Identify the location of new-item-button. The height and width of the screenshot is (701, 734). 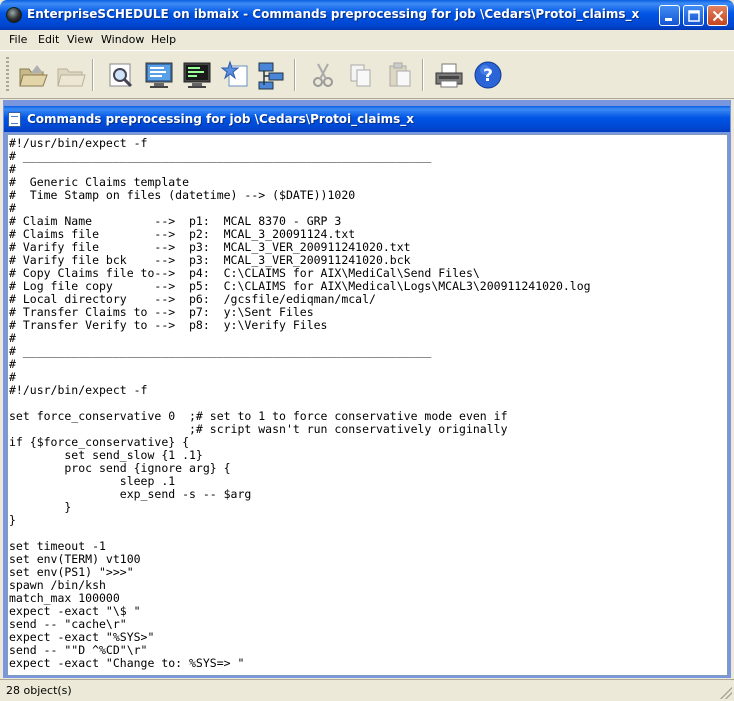
(235, 75).